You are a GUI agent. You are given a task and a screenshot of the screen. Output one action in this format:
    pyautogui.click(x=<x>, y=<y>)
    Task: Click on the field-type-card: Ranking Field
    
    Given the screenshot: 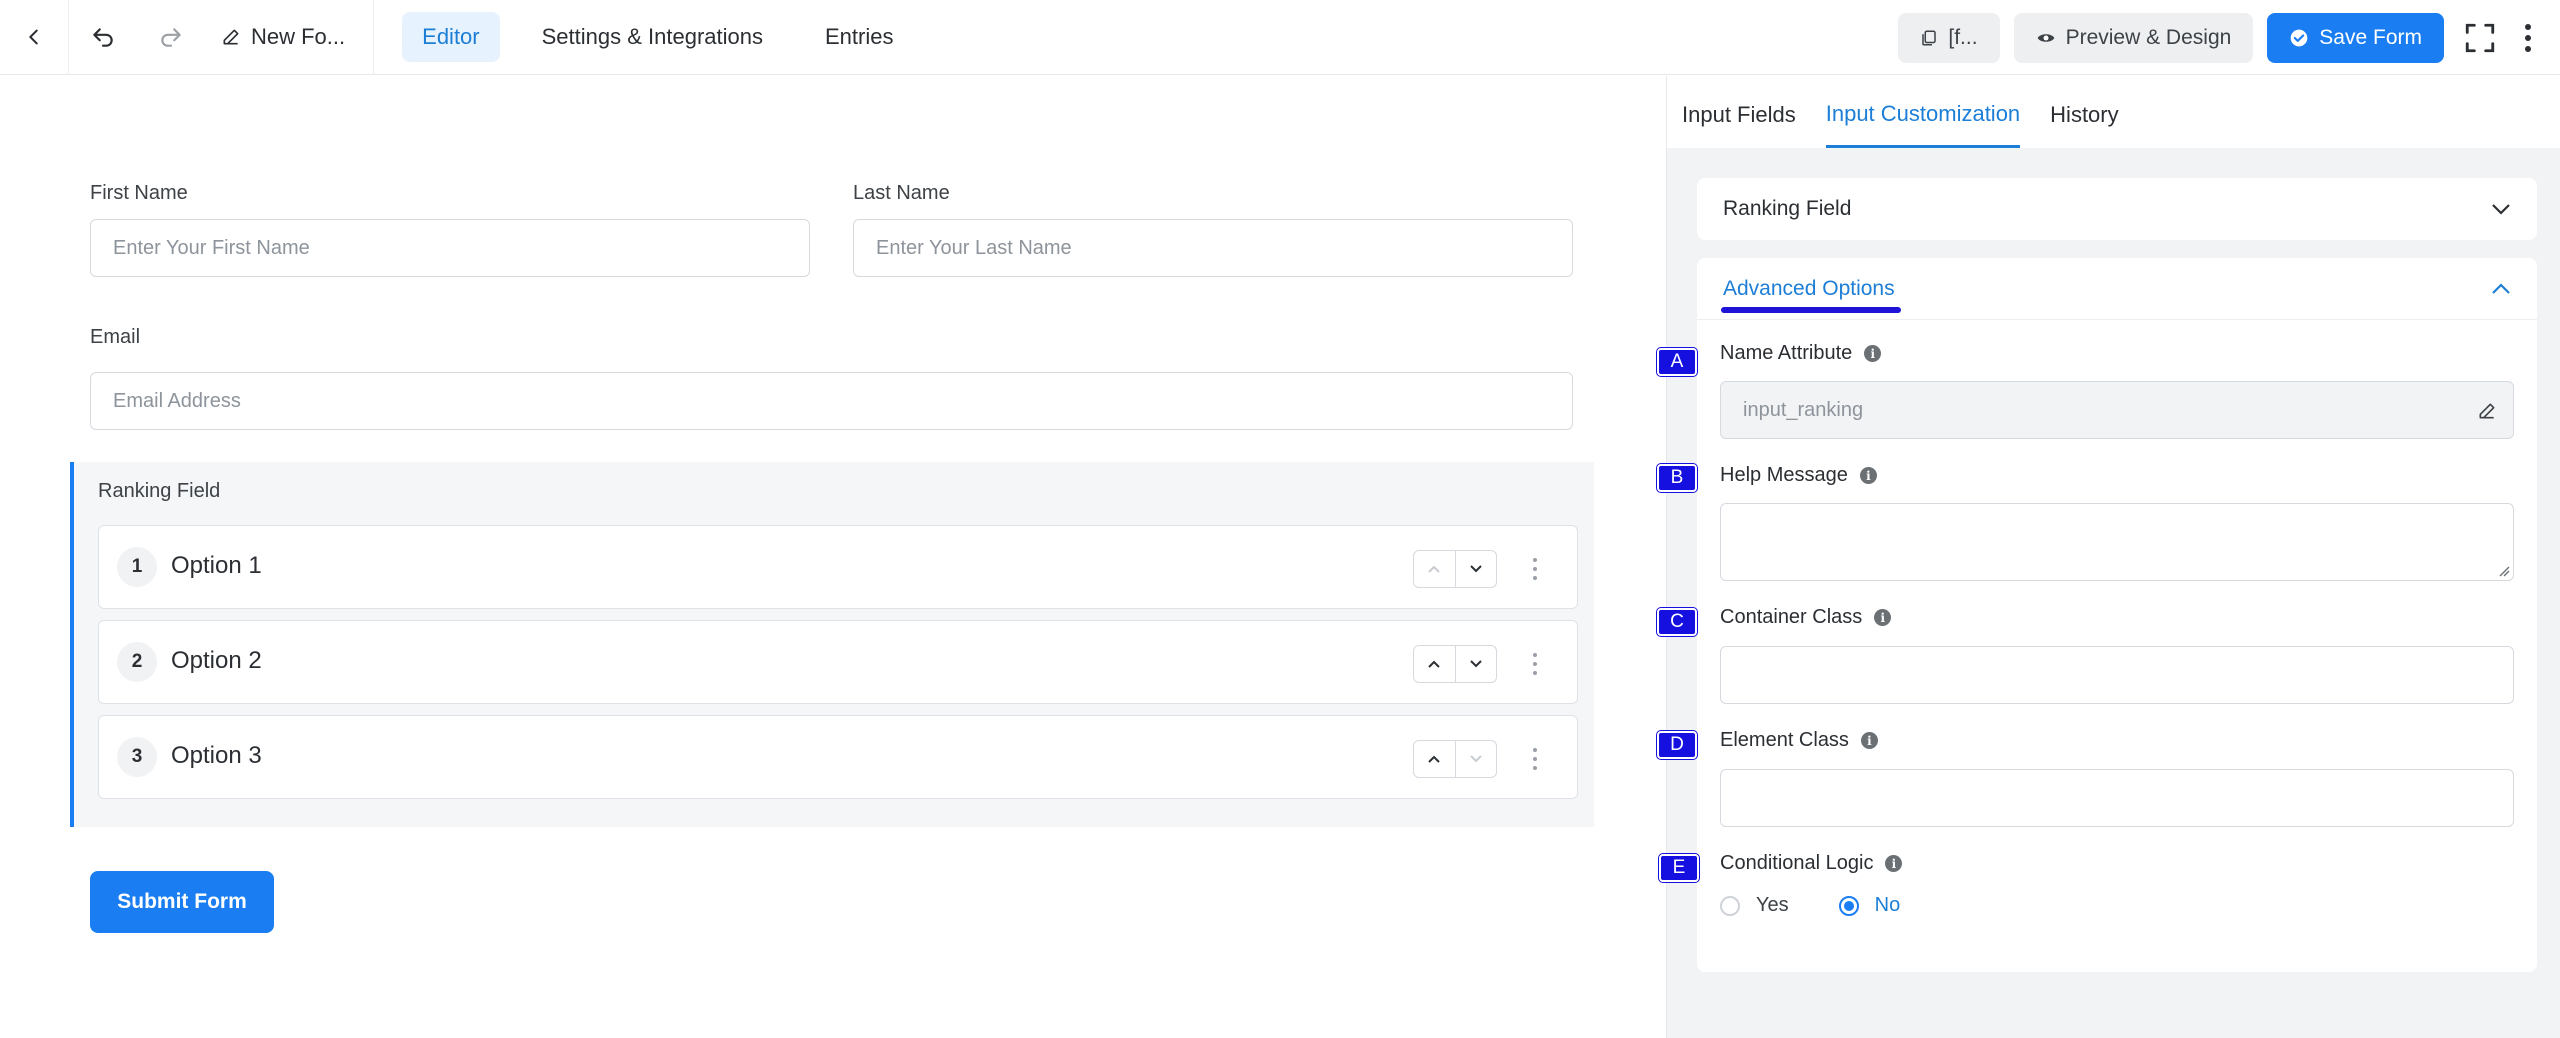 What is the action you would take?
    pyautogui.click(x=2117, y=209)
    